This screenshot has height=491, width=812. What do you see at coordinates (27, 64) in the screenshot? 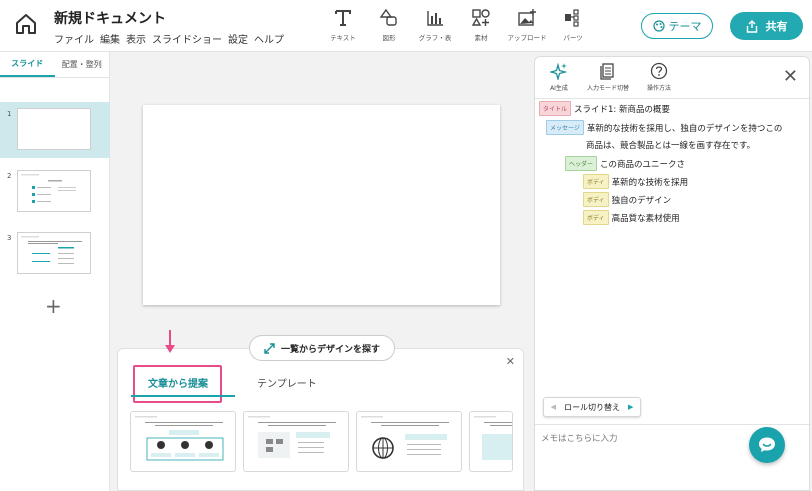
I see `tab-slides: スライド` at bounding box center [27, 64].